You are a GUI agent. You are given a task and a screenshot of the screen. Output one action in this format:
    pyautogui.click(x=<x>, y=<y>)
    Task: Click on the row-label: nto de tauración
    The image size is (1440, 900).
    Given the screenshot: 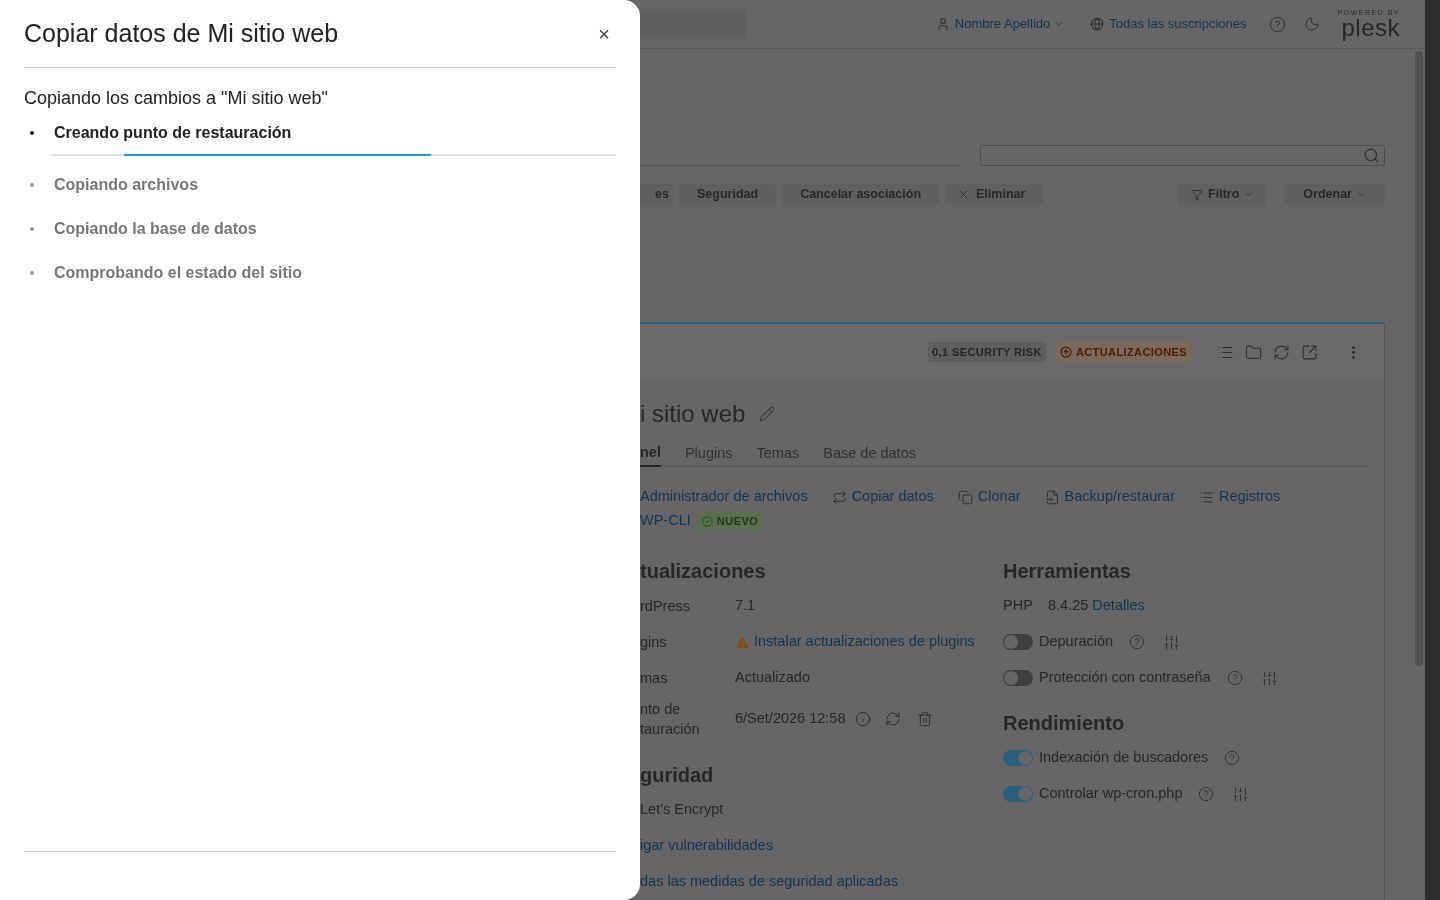 What is the action you would take?
    pyautogui.click(x=670, y=719)
    